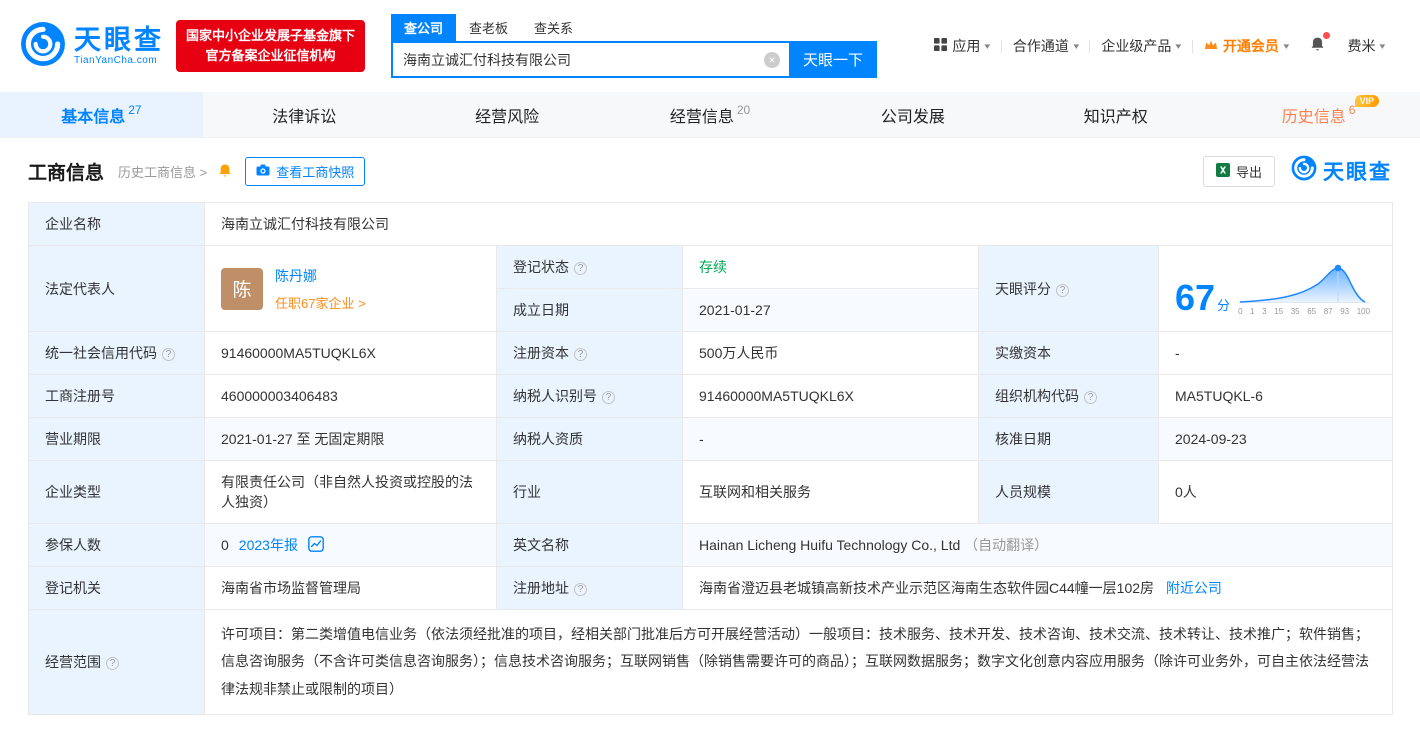  What do you see at coordinates (242, 288) in the screenshot?
I see `legal-rep-avatar: 陈` at bounding box center [242, 288].